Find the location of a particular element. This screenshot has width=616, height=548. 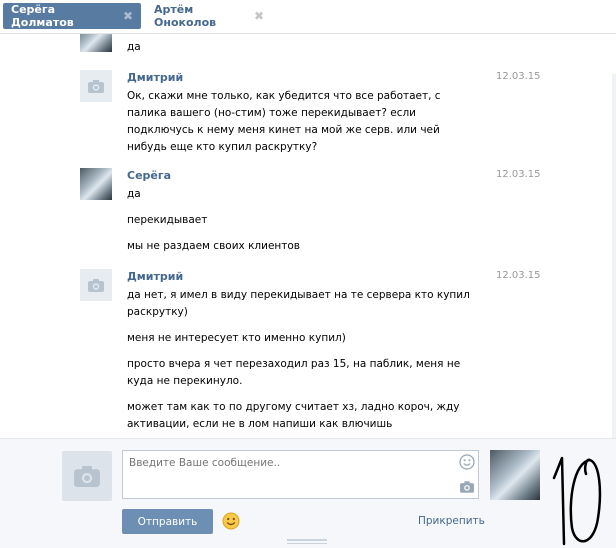

scrollbar is located at coordinates (614, 256).